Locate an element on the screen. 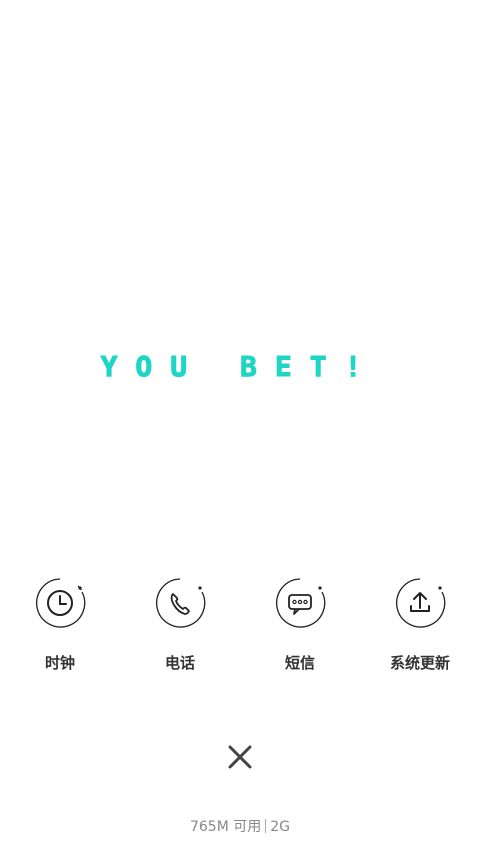 This screenshot has height=853, width=480. close-all-button is located at coordinates (240, 757).